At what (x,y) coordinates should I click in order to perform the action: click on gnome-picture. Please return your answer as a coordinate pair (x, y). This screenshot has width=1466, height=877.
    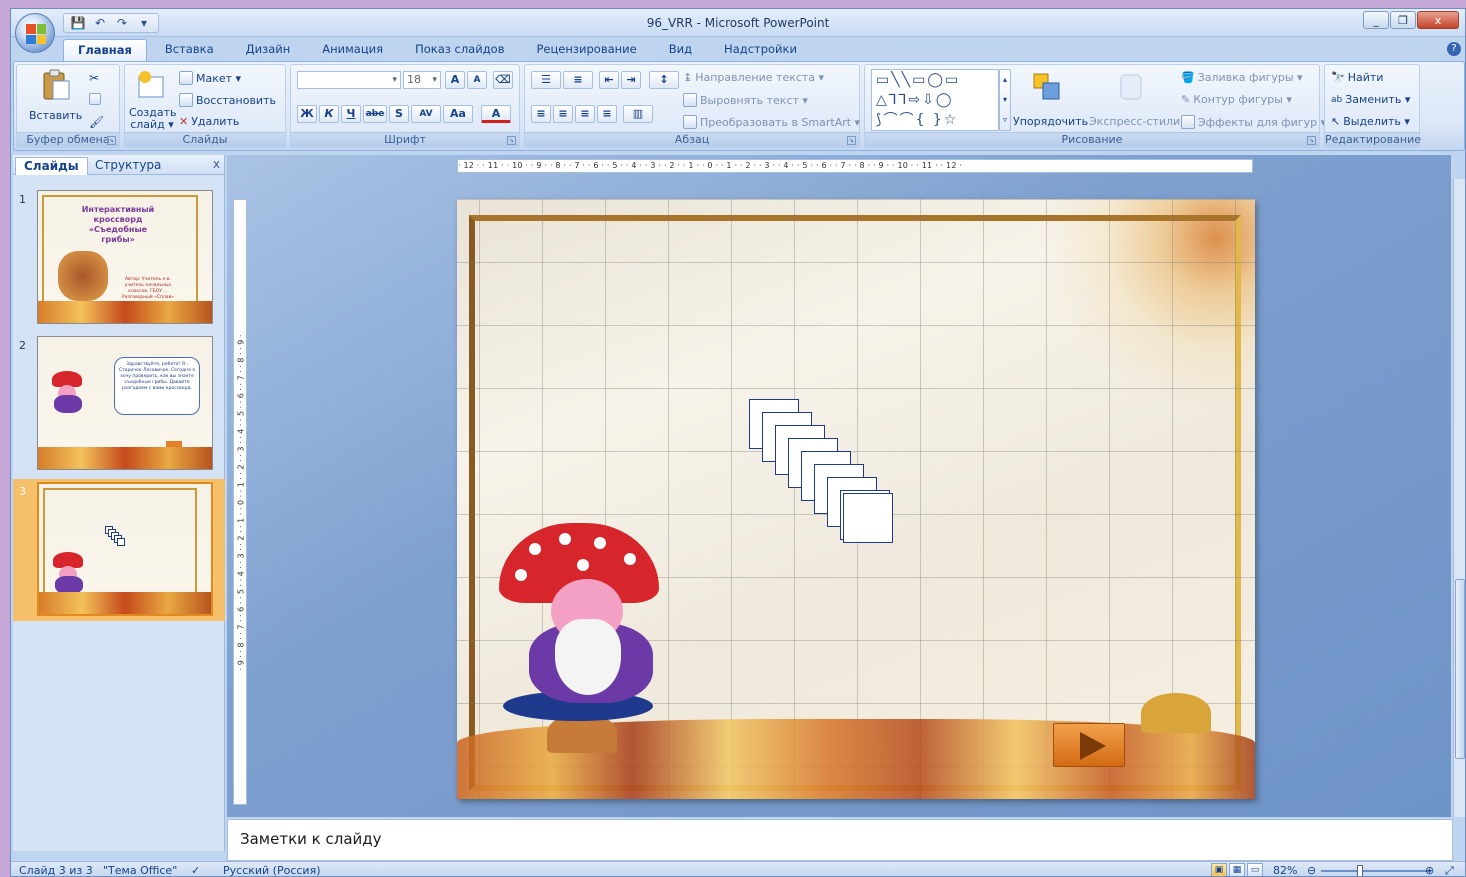
    Looking at the image, I should click on (578, 623).